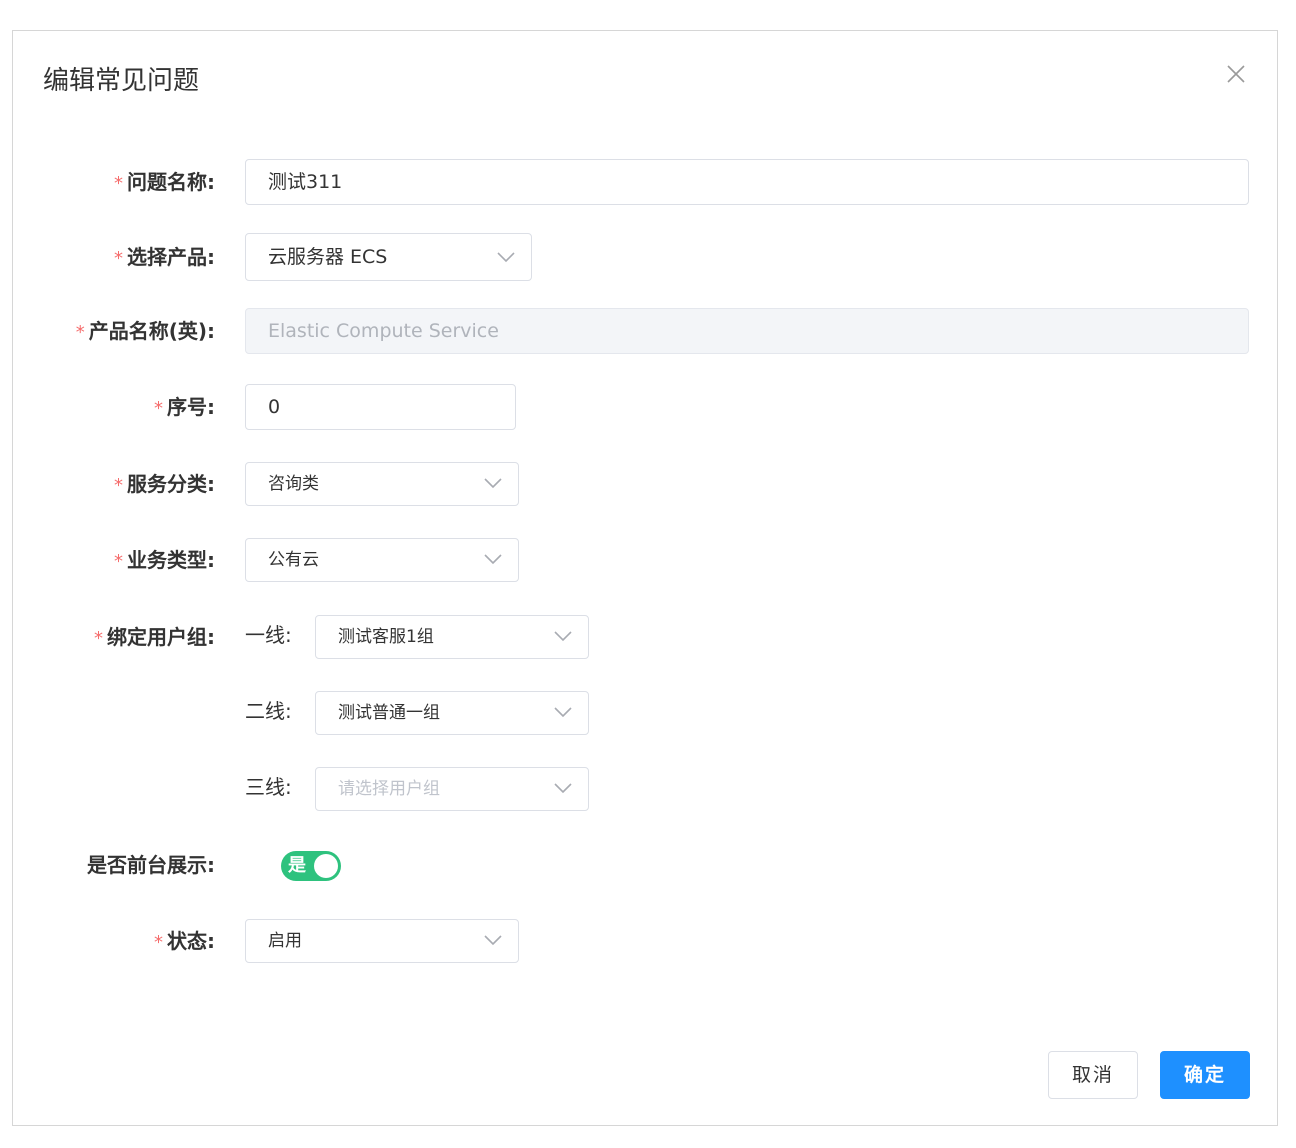 The image size is (1296, 1148). Describe the element at coordinates (645, 257) in the screenshot. I see `product-row: * 选择产品: 云服务器 ECS` at that location.